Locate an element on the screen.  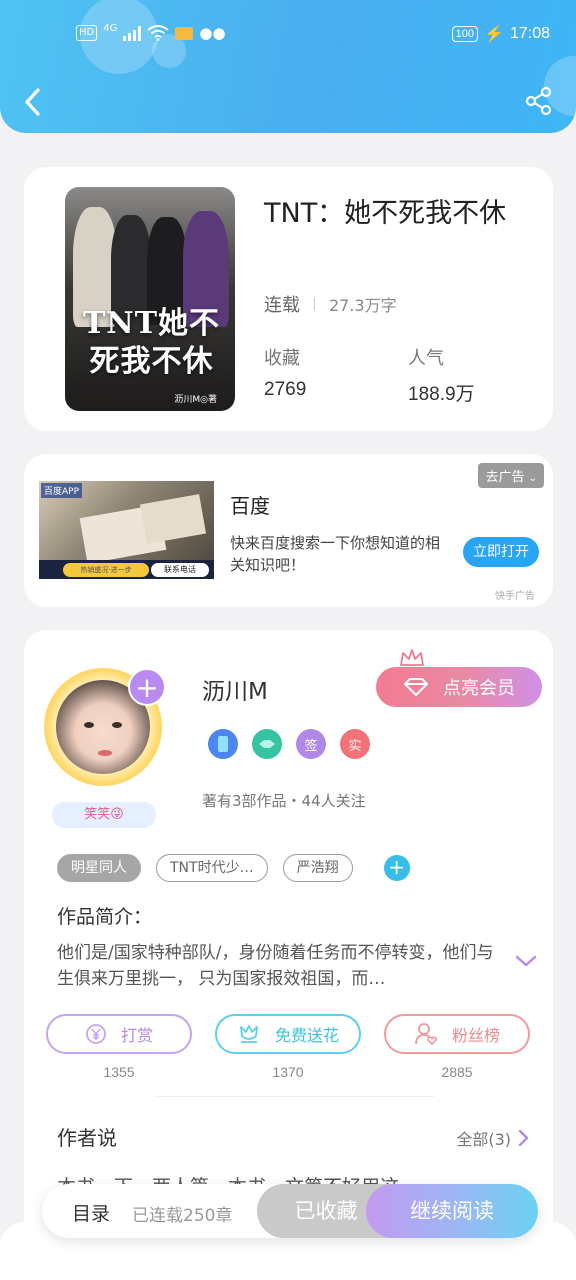
tag-list: 明星同人 TNT时代少… 严浩翔 + is located at coordinates (233, 868).